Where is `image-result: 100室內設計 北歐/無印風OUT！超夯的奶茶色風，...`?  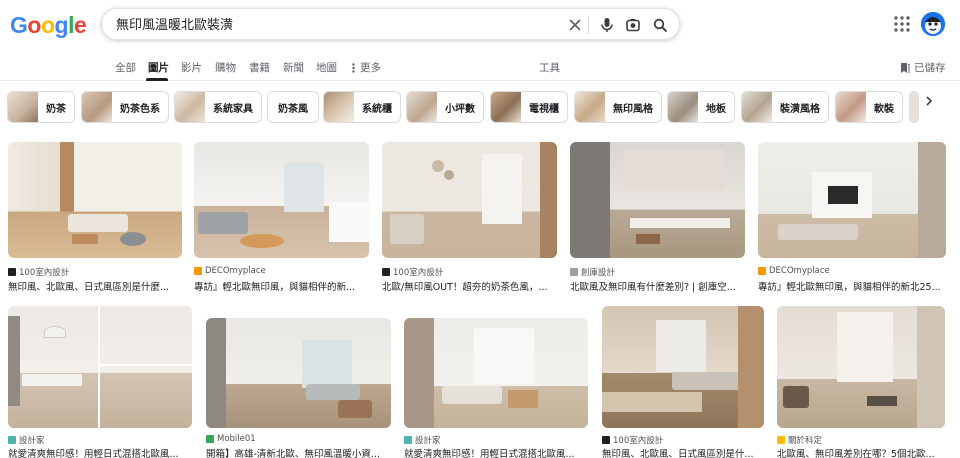 image-result: 100室內設計 北歐/無印風OUT！超夯的奶茶色風，... is located at coordinates (469, 217).